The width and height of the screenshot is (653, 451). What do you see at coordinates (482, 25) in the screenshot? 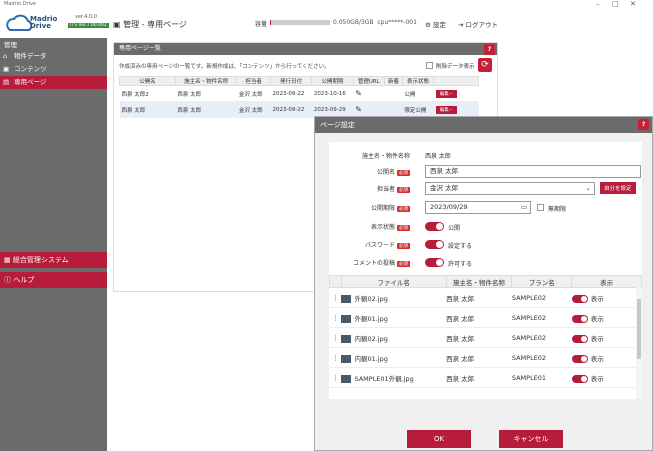
I see `logout-label: ログアウト` at bounding box center [482, 25].